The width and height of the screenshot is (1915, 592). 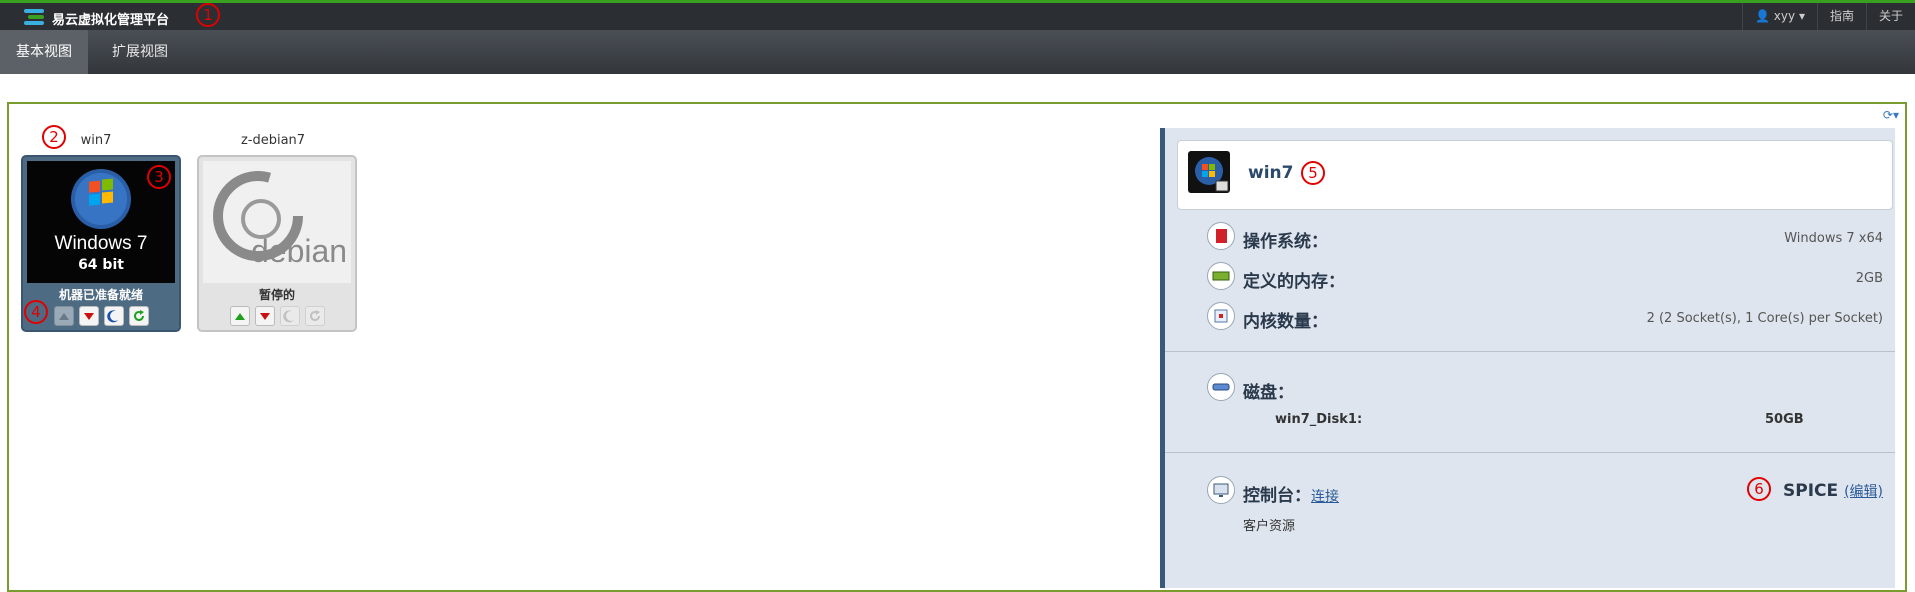 What do you see at coordinates (1294, 282) in the screenshot?
I see `memory-label: 定义的内存：` at bounding box center [1294, 282].